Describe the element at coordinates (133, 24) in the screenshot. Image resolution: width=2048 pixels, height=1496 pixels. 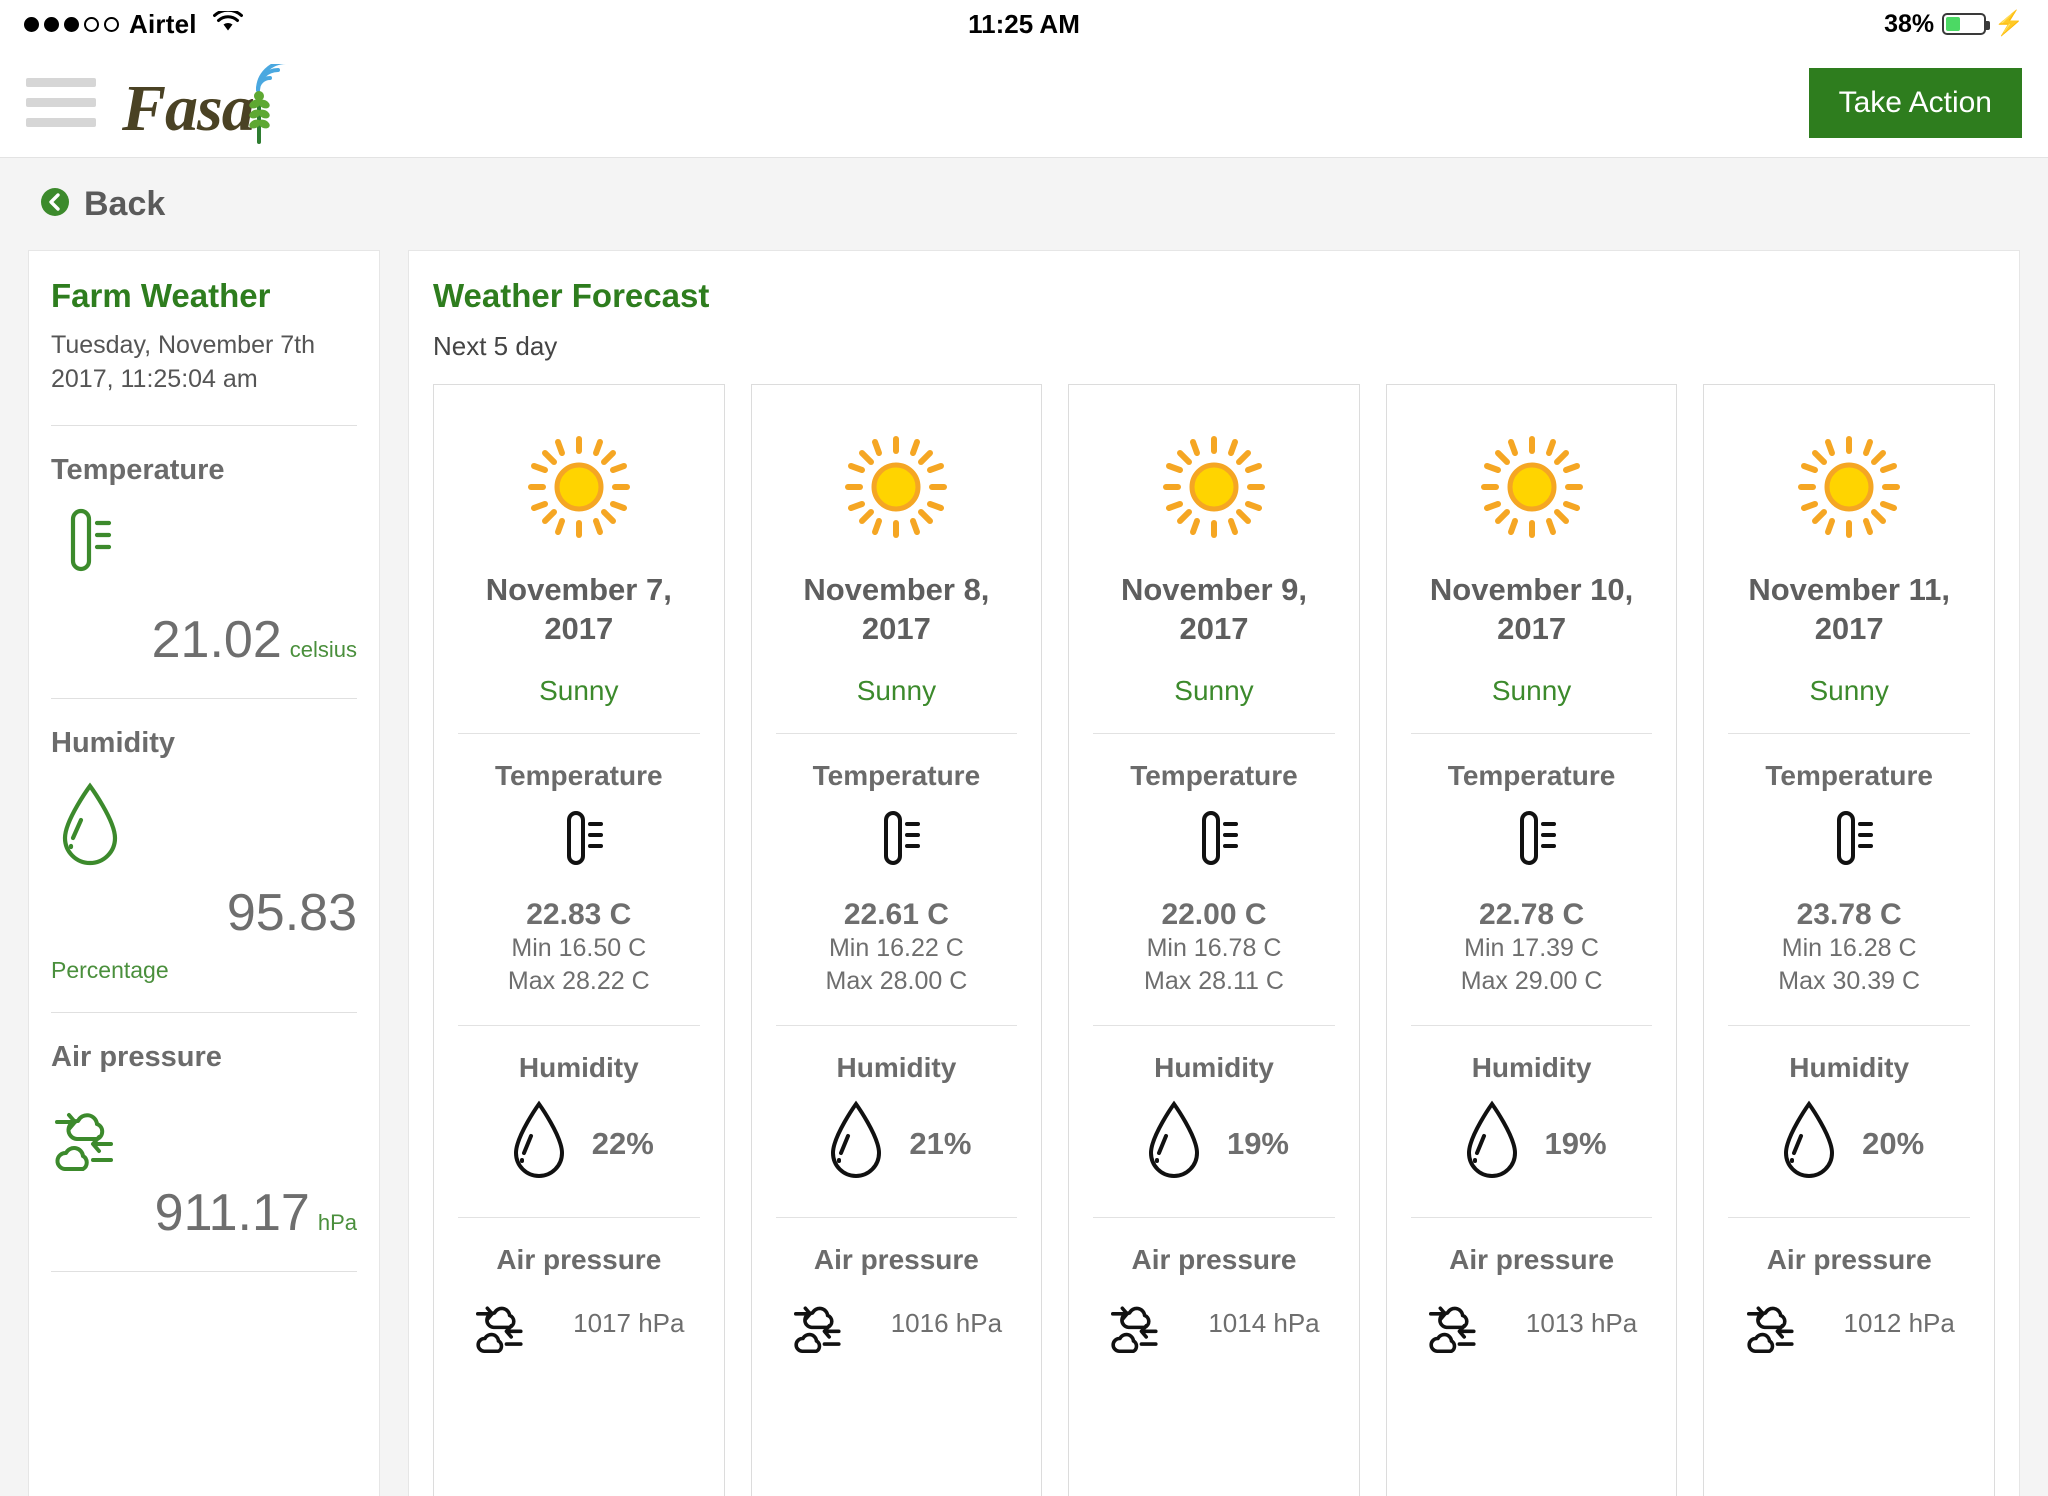
I see `status-bar-left: Airtel` at that location.